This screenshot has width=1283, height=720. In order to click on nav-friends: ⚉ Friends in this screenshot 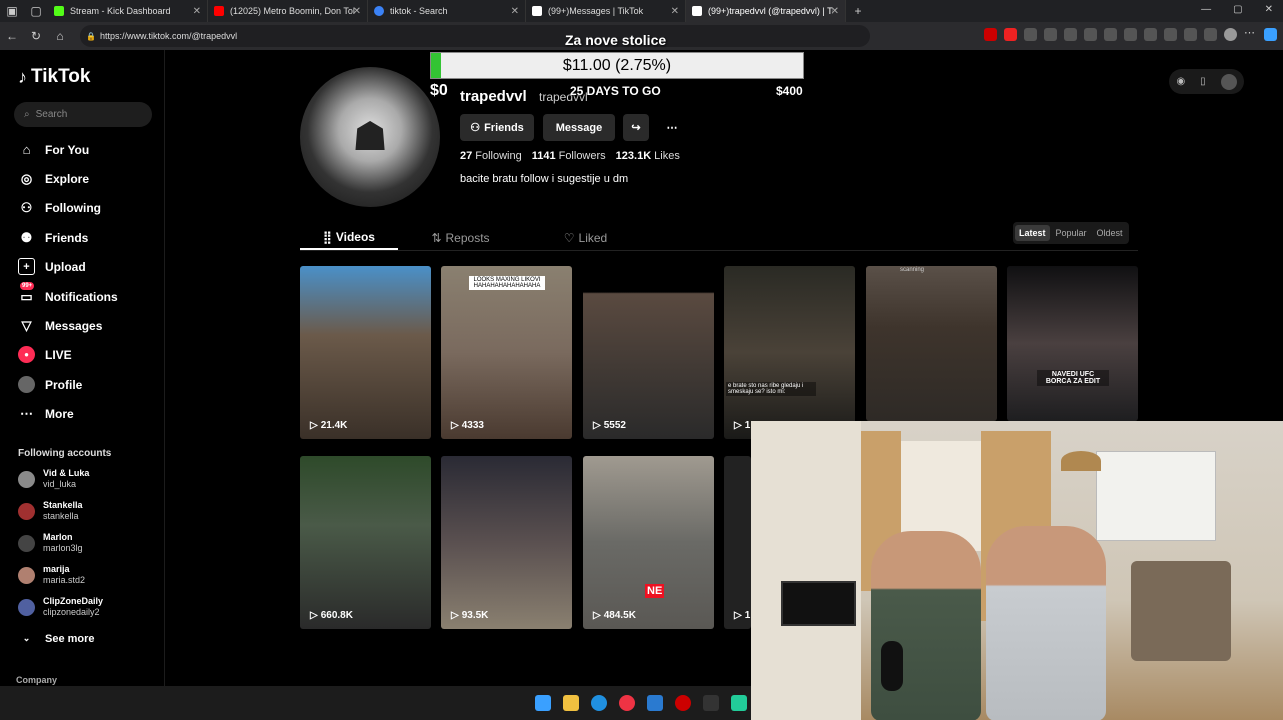, I will do `click(53, 237)`.